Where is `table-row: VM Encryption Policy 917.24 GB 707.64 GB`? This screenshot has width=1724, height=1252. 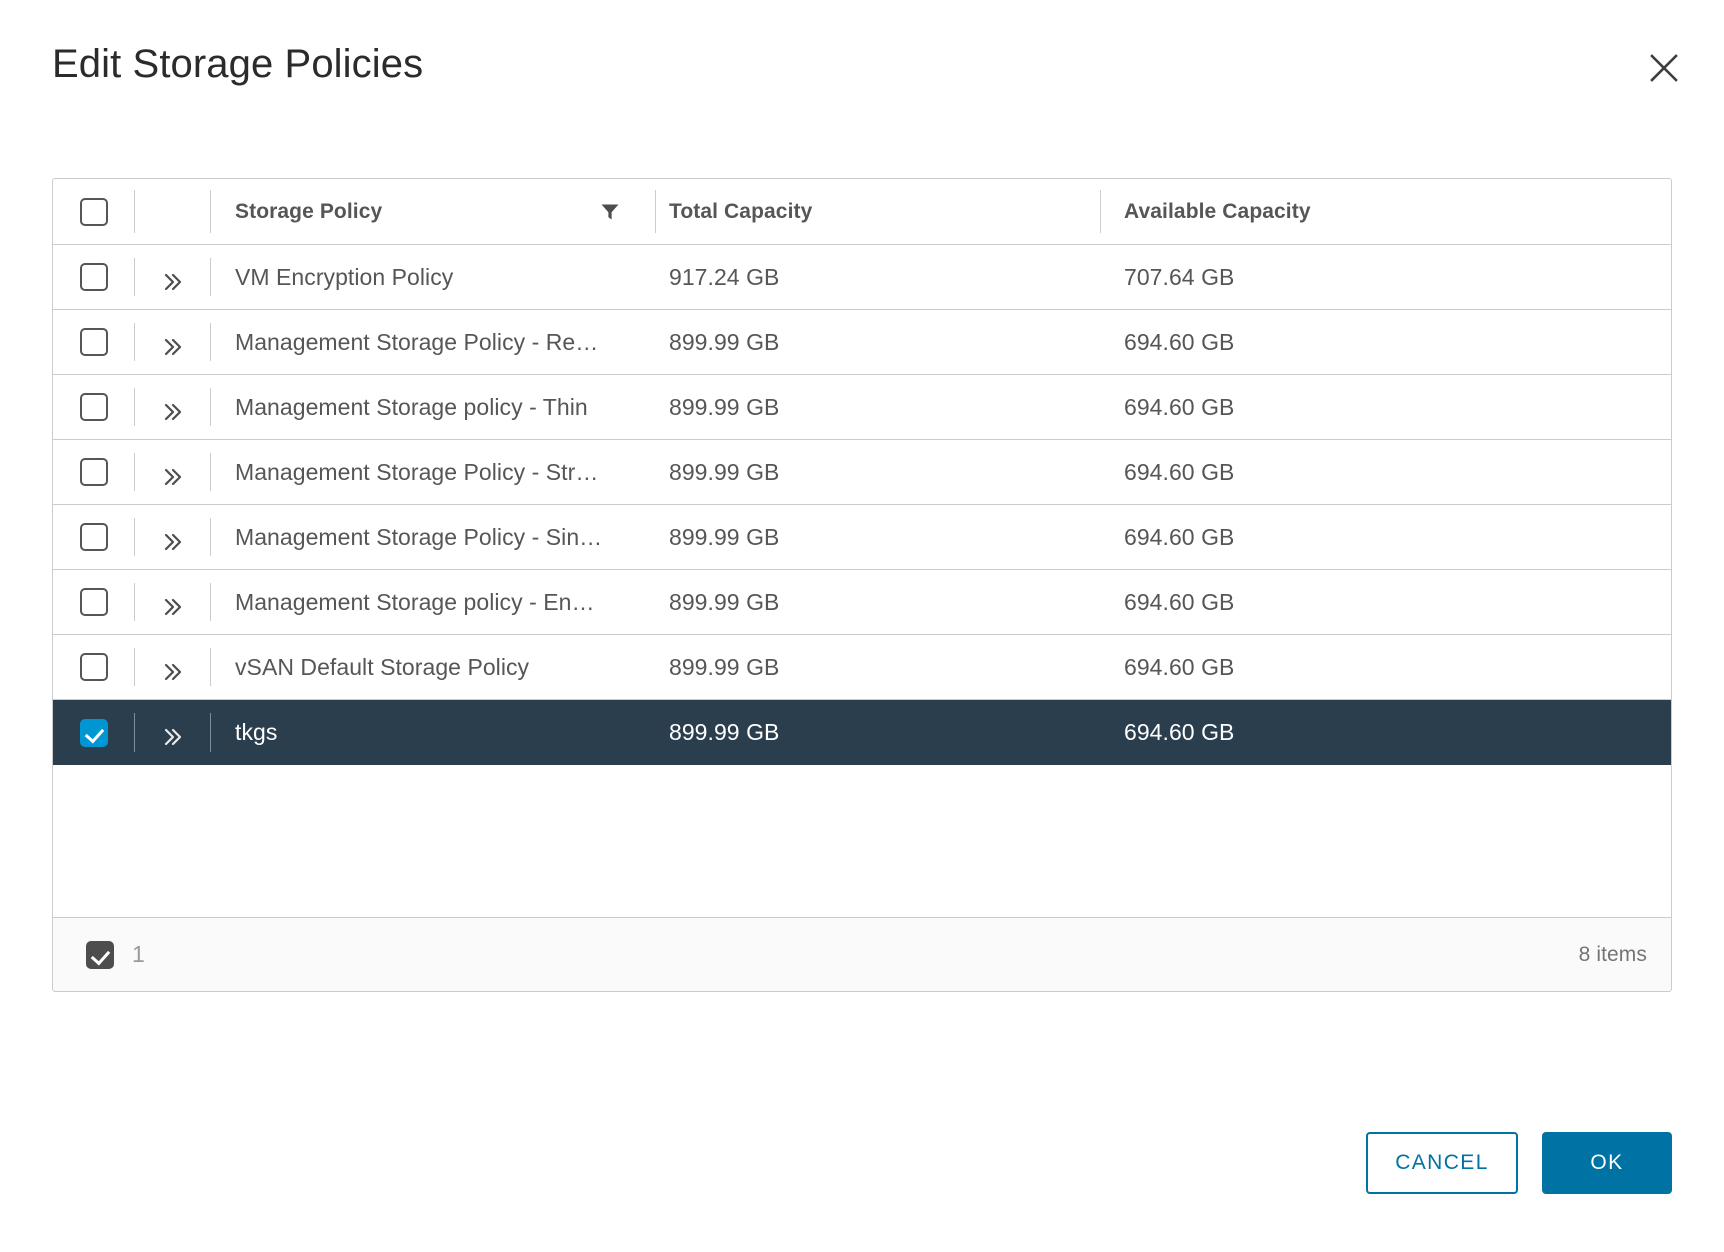
table-row: VM Encryption Policy 917.24 GB 707.64 GB is located at coordinates (862, 277).